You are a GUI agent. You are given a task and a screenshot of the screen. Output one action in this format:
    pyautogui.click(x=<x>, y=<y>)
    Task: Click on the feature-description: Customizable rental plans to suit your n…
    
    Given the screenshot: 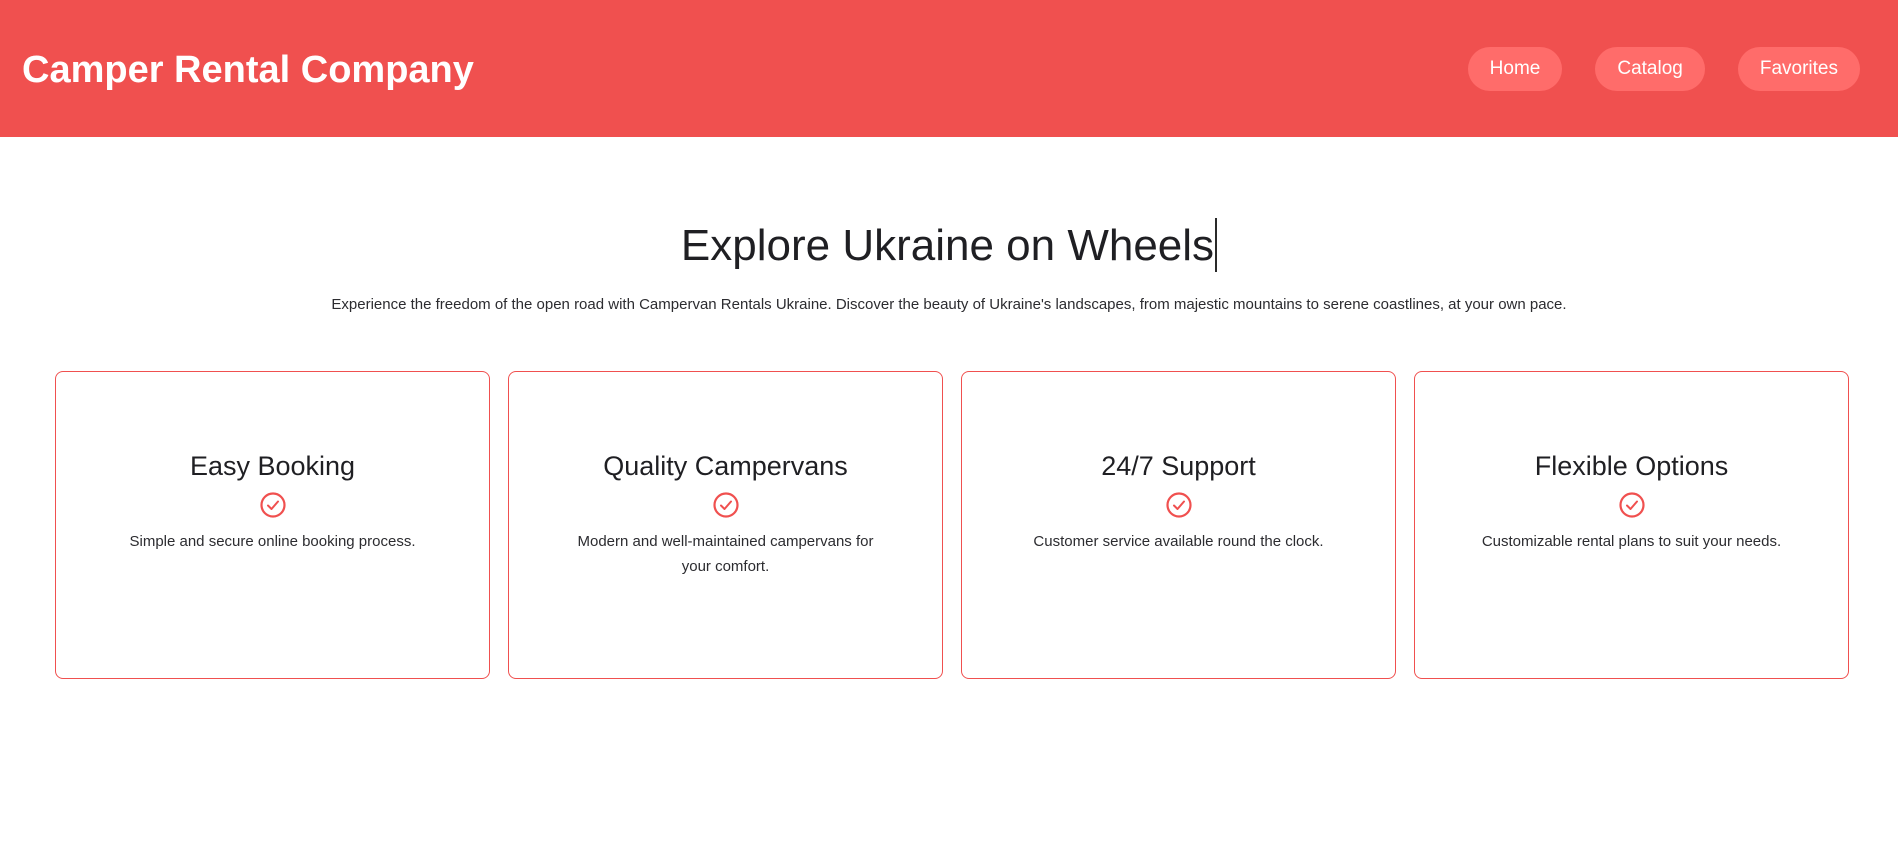 What is the action you would take?
    pyautogui.click(x=1631, y=541)
    